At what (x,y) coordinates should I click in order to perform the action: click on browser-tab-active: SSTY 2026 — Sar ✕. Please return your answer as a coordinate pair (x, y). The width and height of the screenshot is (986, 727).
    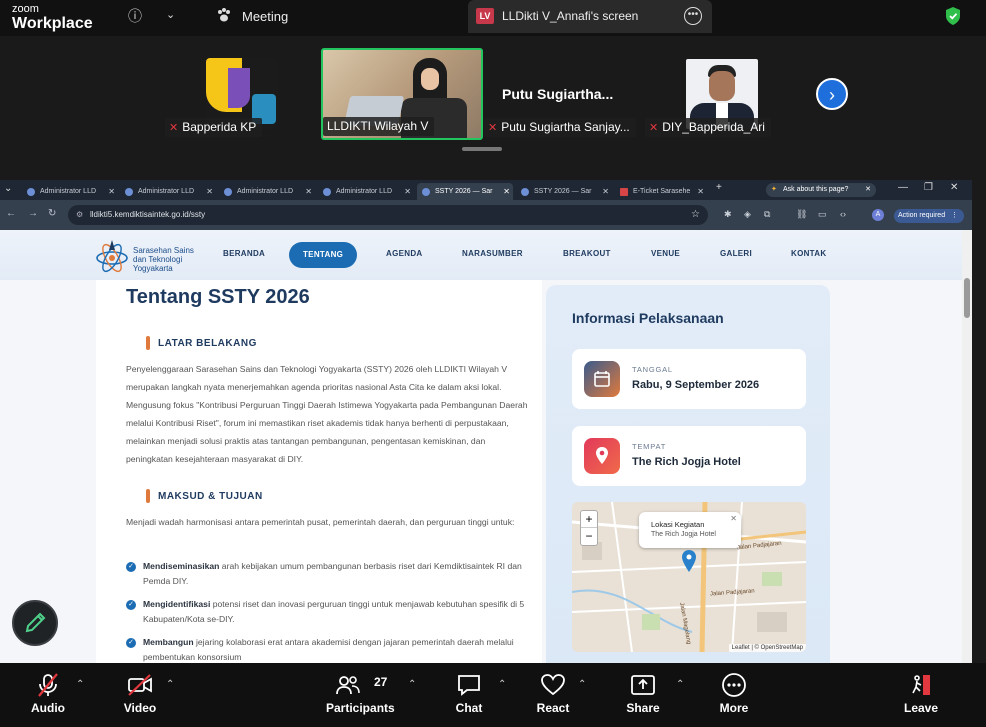
    Looking at the image, I should click on (465, 191).